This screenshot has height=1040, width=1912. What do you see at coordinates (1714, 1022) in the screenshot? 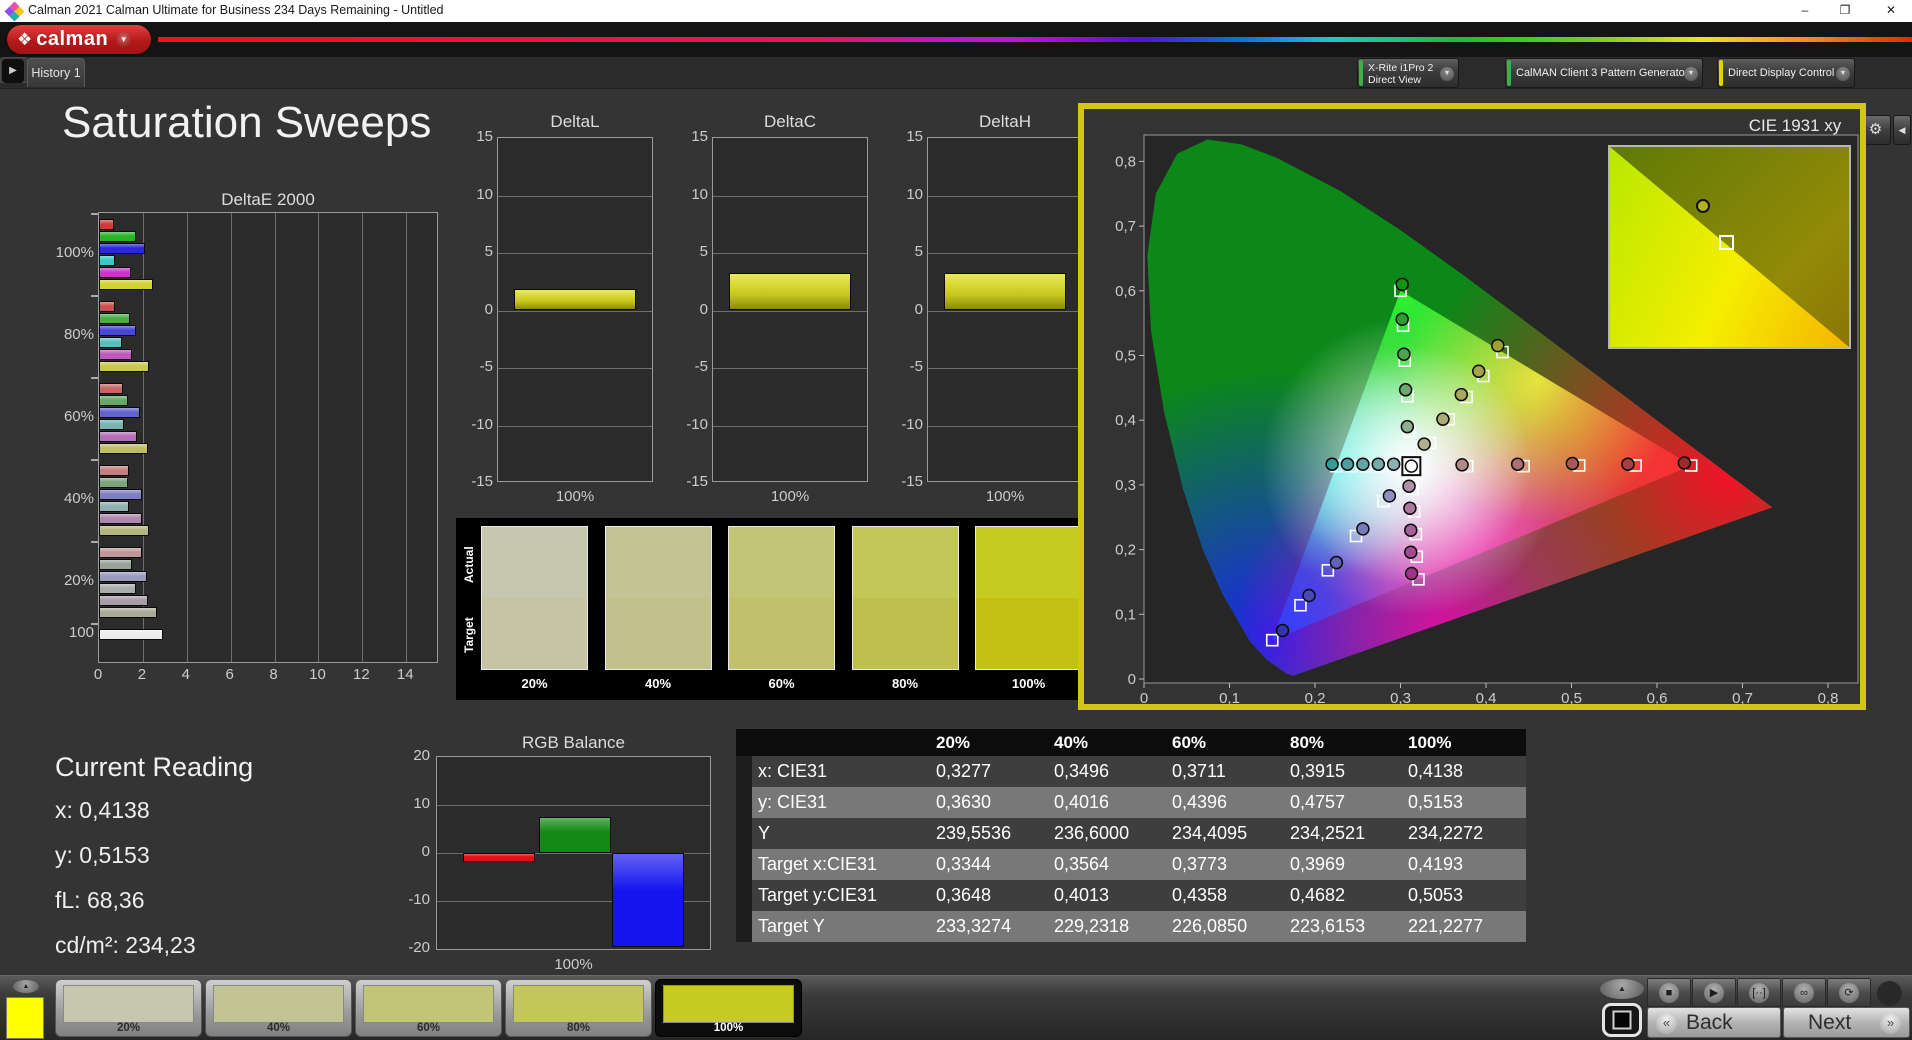
I see `back-button: « Back` at bounding box center [1714, 1022].